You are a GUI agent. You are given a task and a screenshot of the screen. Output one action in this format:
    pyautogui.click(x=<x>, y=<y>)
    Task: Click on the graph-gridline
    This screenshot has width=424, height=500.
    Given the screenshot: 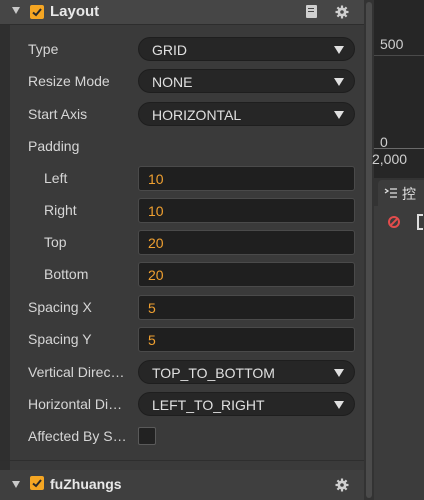 What is the action you would take?
    pyautogui.click(x=399, y=55)
    